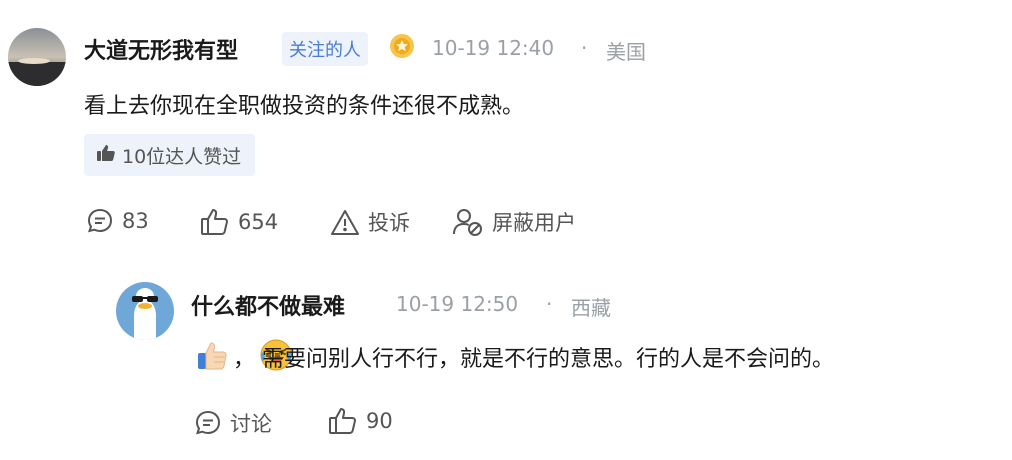 The width and height of the screenshot is (1012, 460). I want to click on reply-like-action: 90, so click(360, 421).